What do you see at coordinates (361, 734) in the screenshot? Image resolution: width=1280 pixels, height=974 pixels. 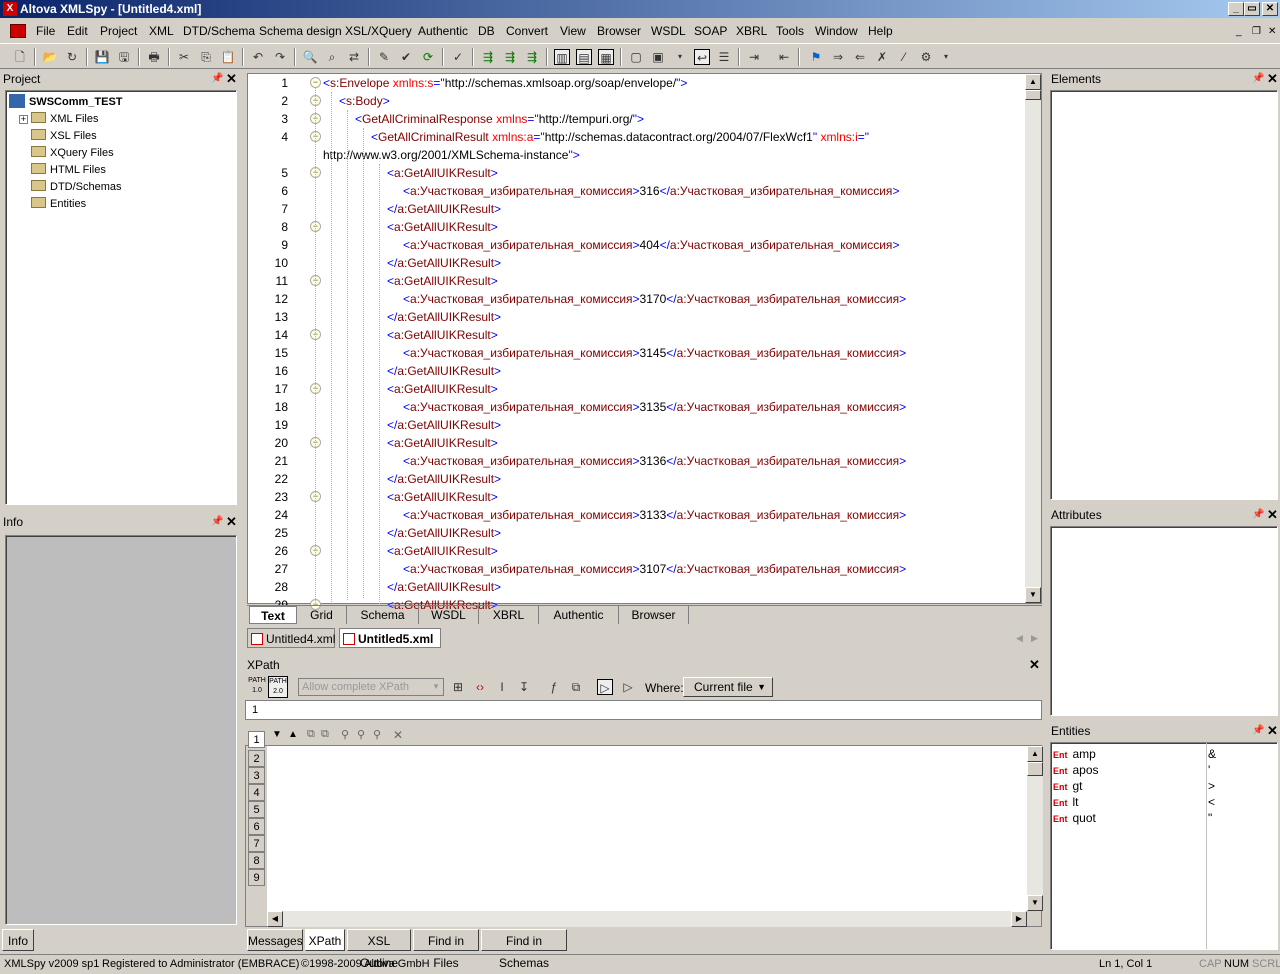 I see `search-next-icon: ⚲` at bounding box center [361, 734].